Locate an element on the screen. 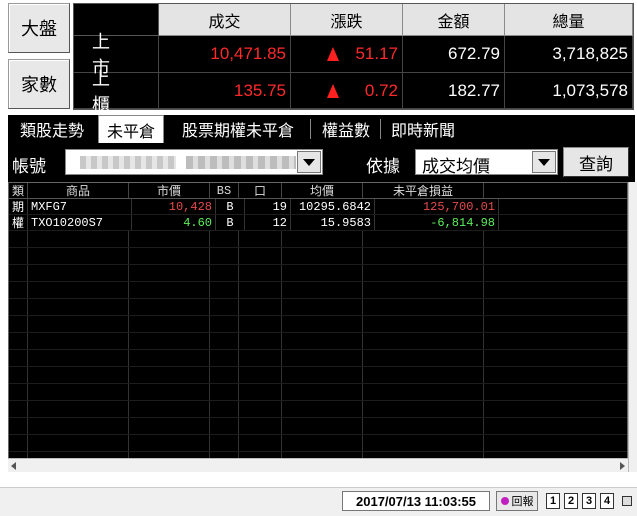 This screenshot has width=637, height=516. page-4-button: 4 is located at coordinates (607, 501).